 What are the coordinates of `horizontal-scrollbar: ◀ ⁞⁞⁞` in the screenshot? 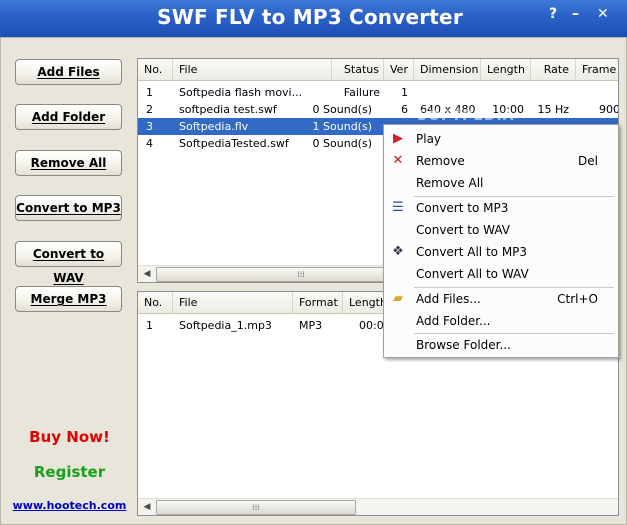 It's located at (378, 506).